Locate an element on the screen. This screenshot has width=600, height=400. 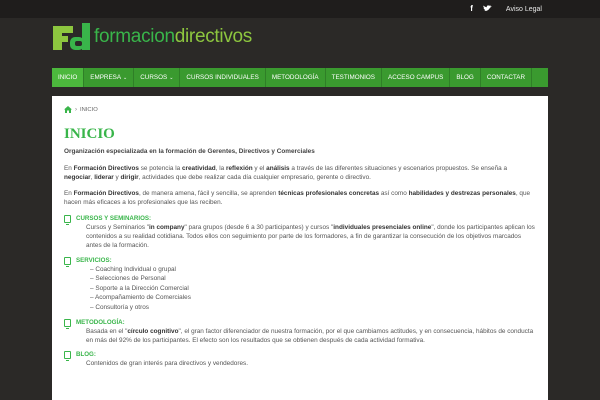
nav-label: METODOLOGÍA is located at coordinates (295, 77).